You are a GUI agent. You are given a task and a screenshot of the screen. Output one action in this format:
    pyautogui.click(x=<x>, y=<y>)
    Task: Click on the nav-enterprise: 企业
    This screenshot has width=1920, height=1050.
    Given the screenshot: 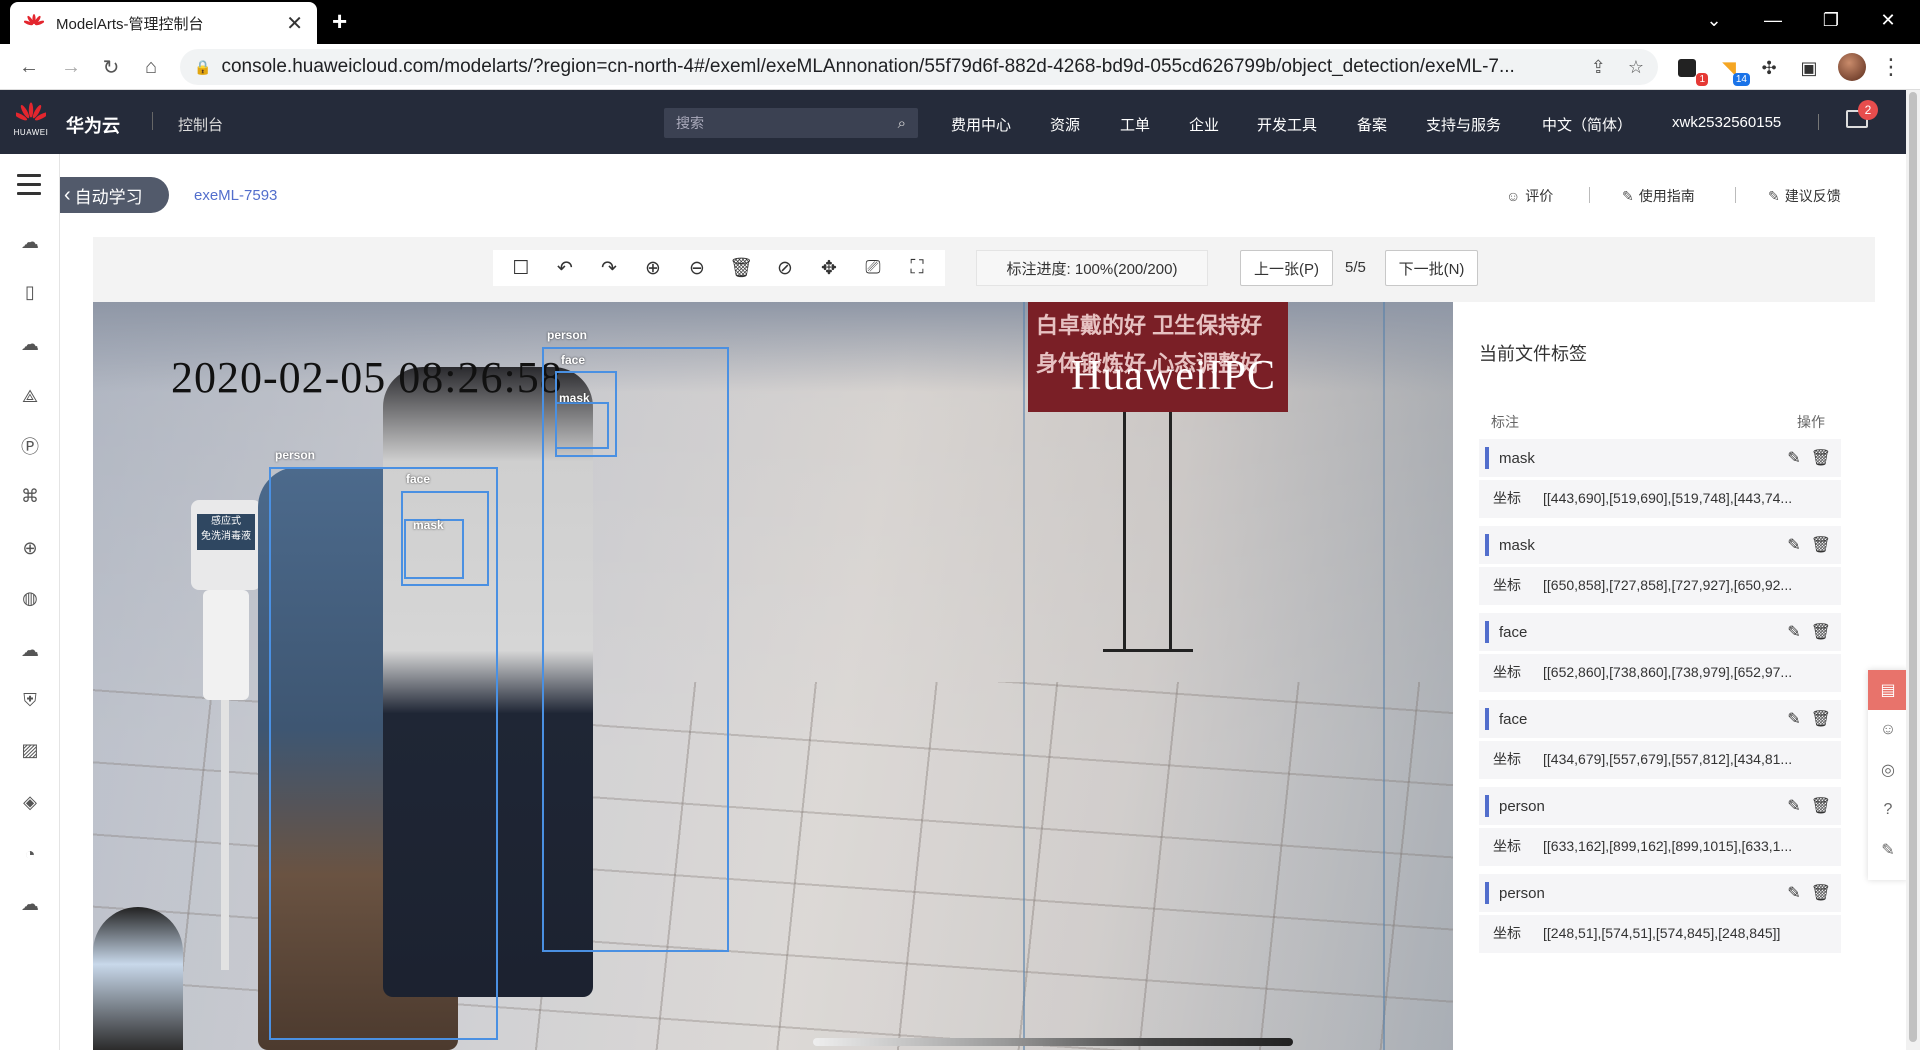 What is the action you would take?
    pyautogui.click(x=1204, y=124)
    